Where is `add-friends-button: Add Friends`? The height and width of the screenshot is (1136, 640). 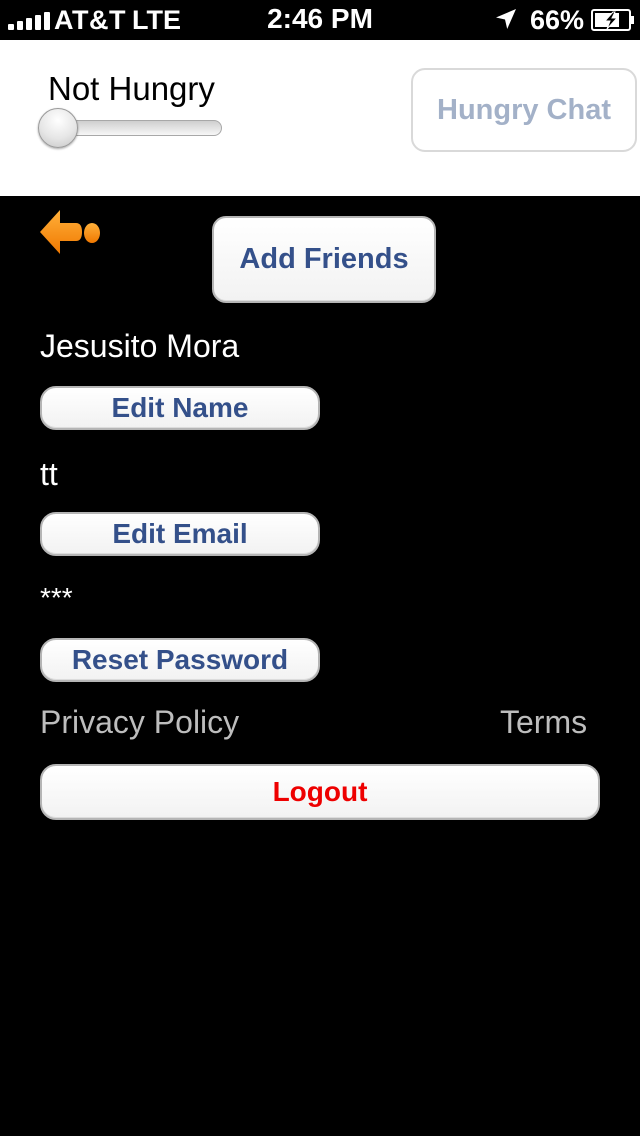
add-friends-button: Add Friends is located at coordinates (324, 259).